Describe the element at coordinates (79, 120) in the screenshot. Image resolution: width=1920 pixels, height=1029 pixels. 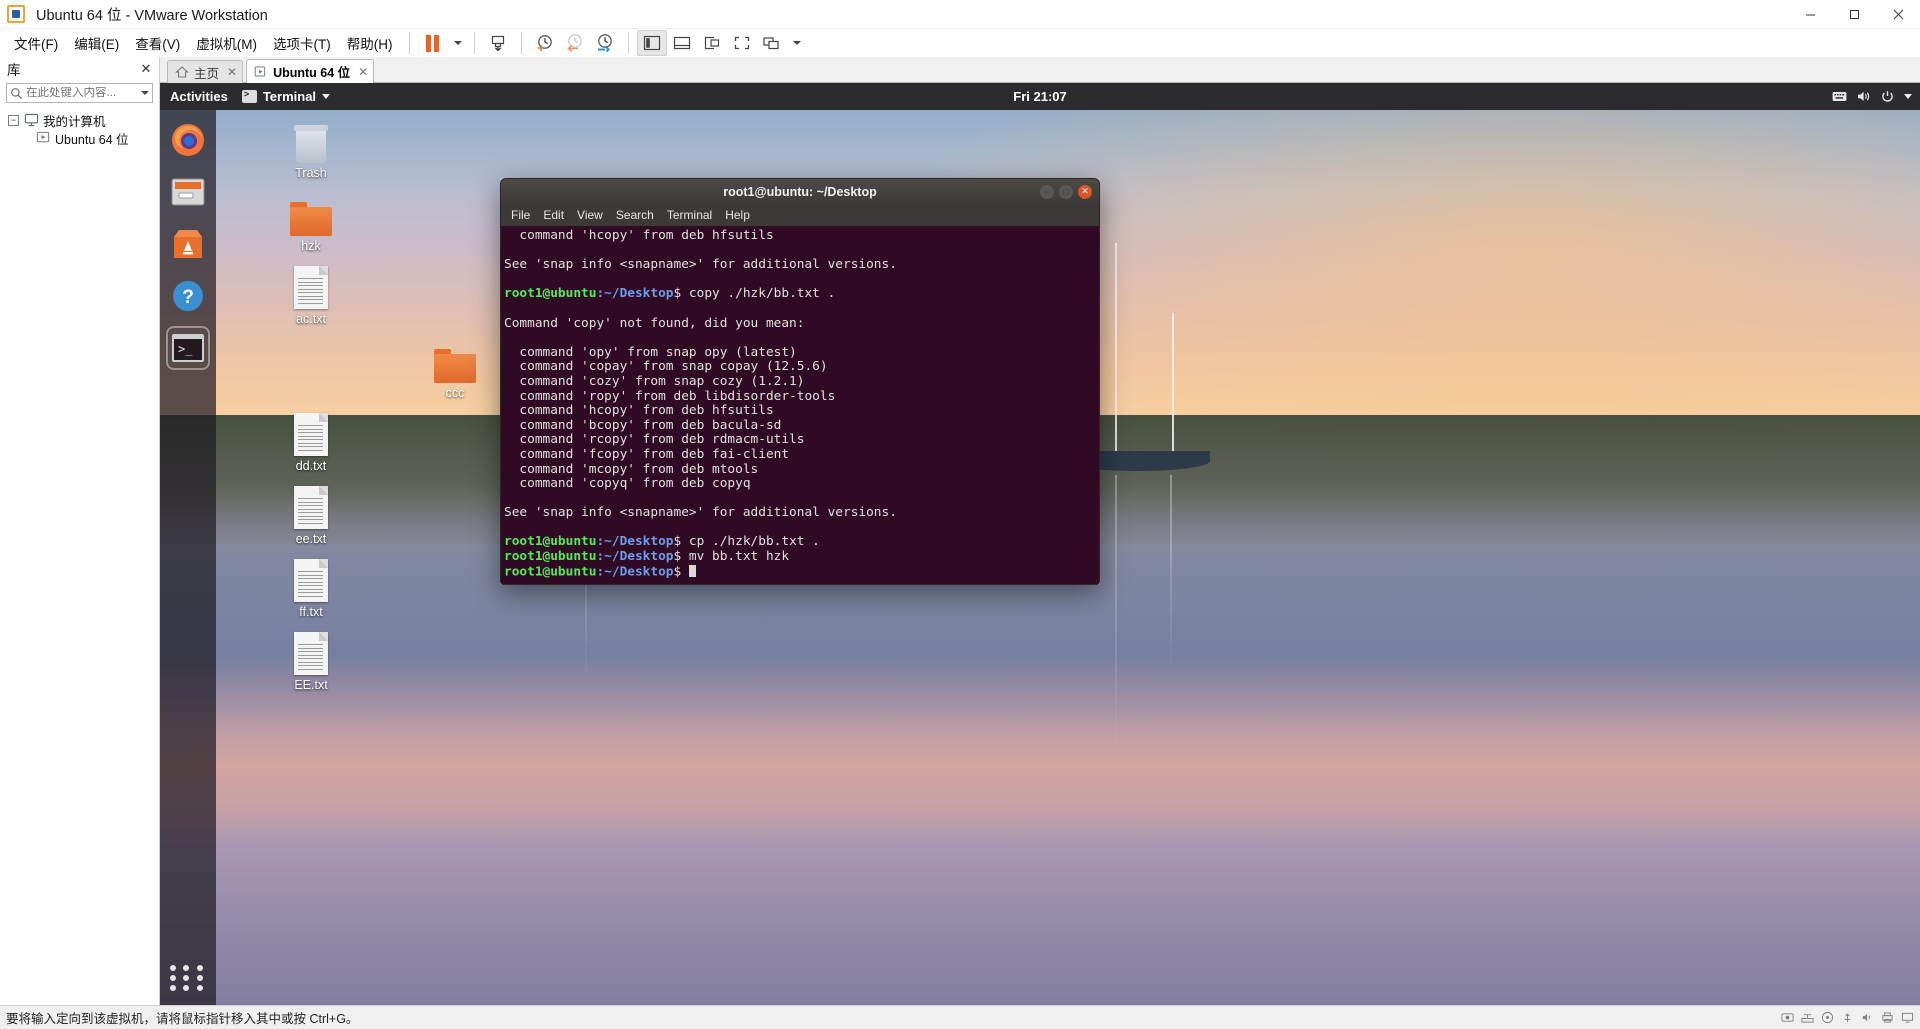
I see `tree-item-my-computer: − 我的计算机` at that location.